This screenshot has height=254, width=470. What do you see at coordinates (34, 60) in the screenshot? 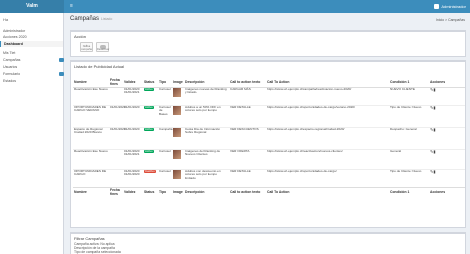
I see `sidebar-item-campanas: Campañas` at bounding box center [34, 60].